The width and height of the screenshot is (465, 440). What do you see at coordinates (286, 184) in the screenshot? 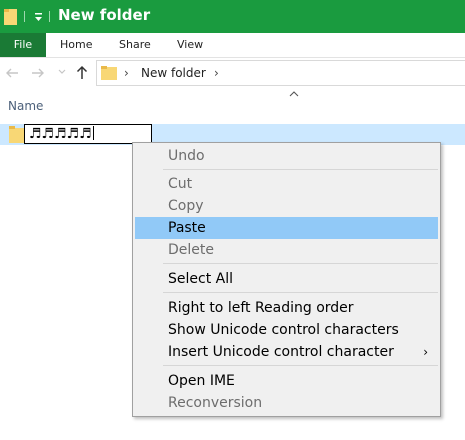
I see `menu-item-cut: Cut` at bounding box center [286, 184].